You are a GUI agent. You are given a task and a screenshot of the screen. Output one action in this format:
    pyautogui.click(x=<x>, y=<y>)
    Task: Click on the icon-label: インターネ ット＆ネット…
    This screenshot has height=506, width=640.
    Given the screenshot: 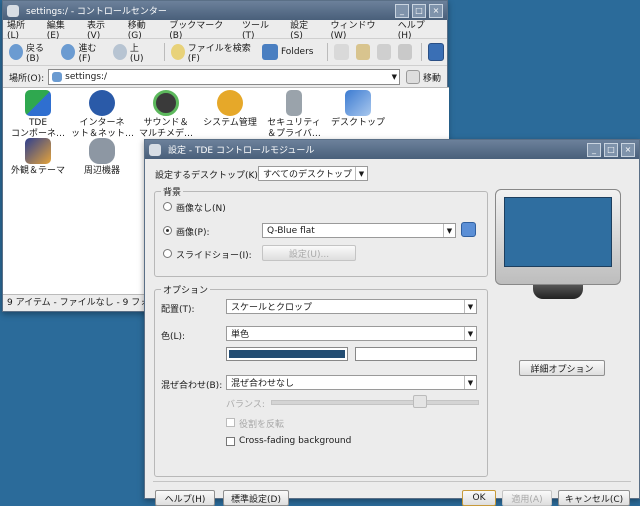 What is the action you would take?
    pyautogui.click(x=103, y=128)
    